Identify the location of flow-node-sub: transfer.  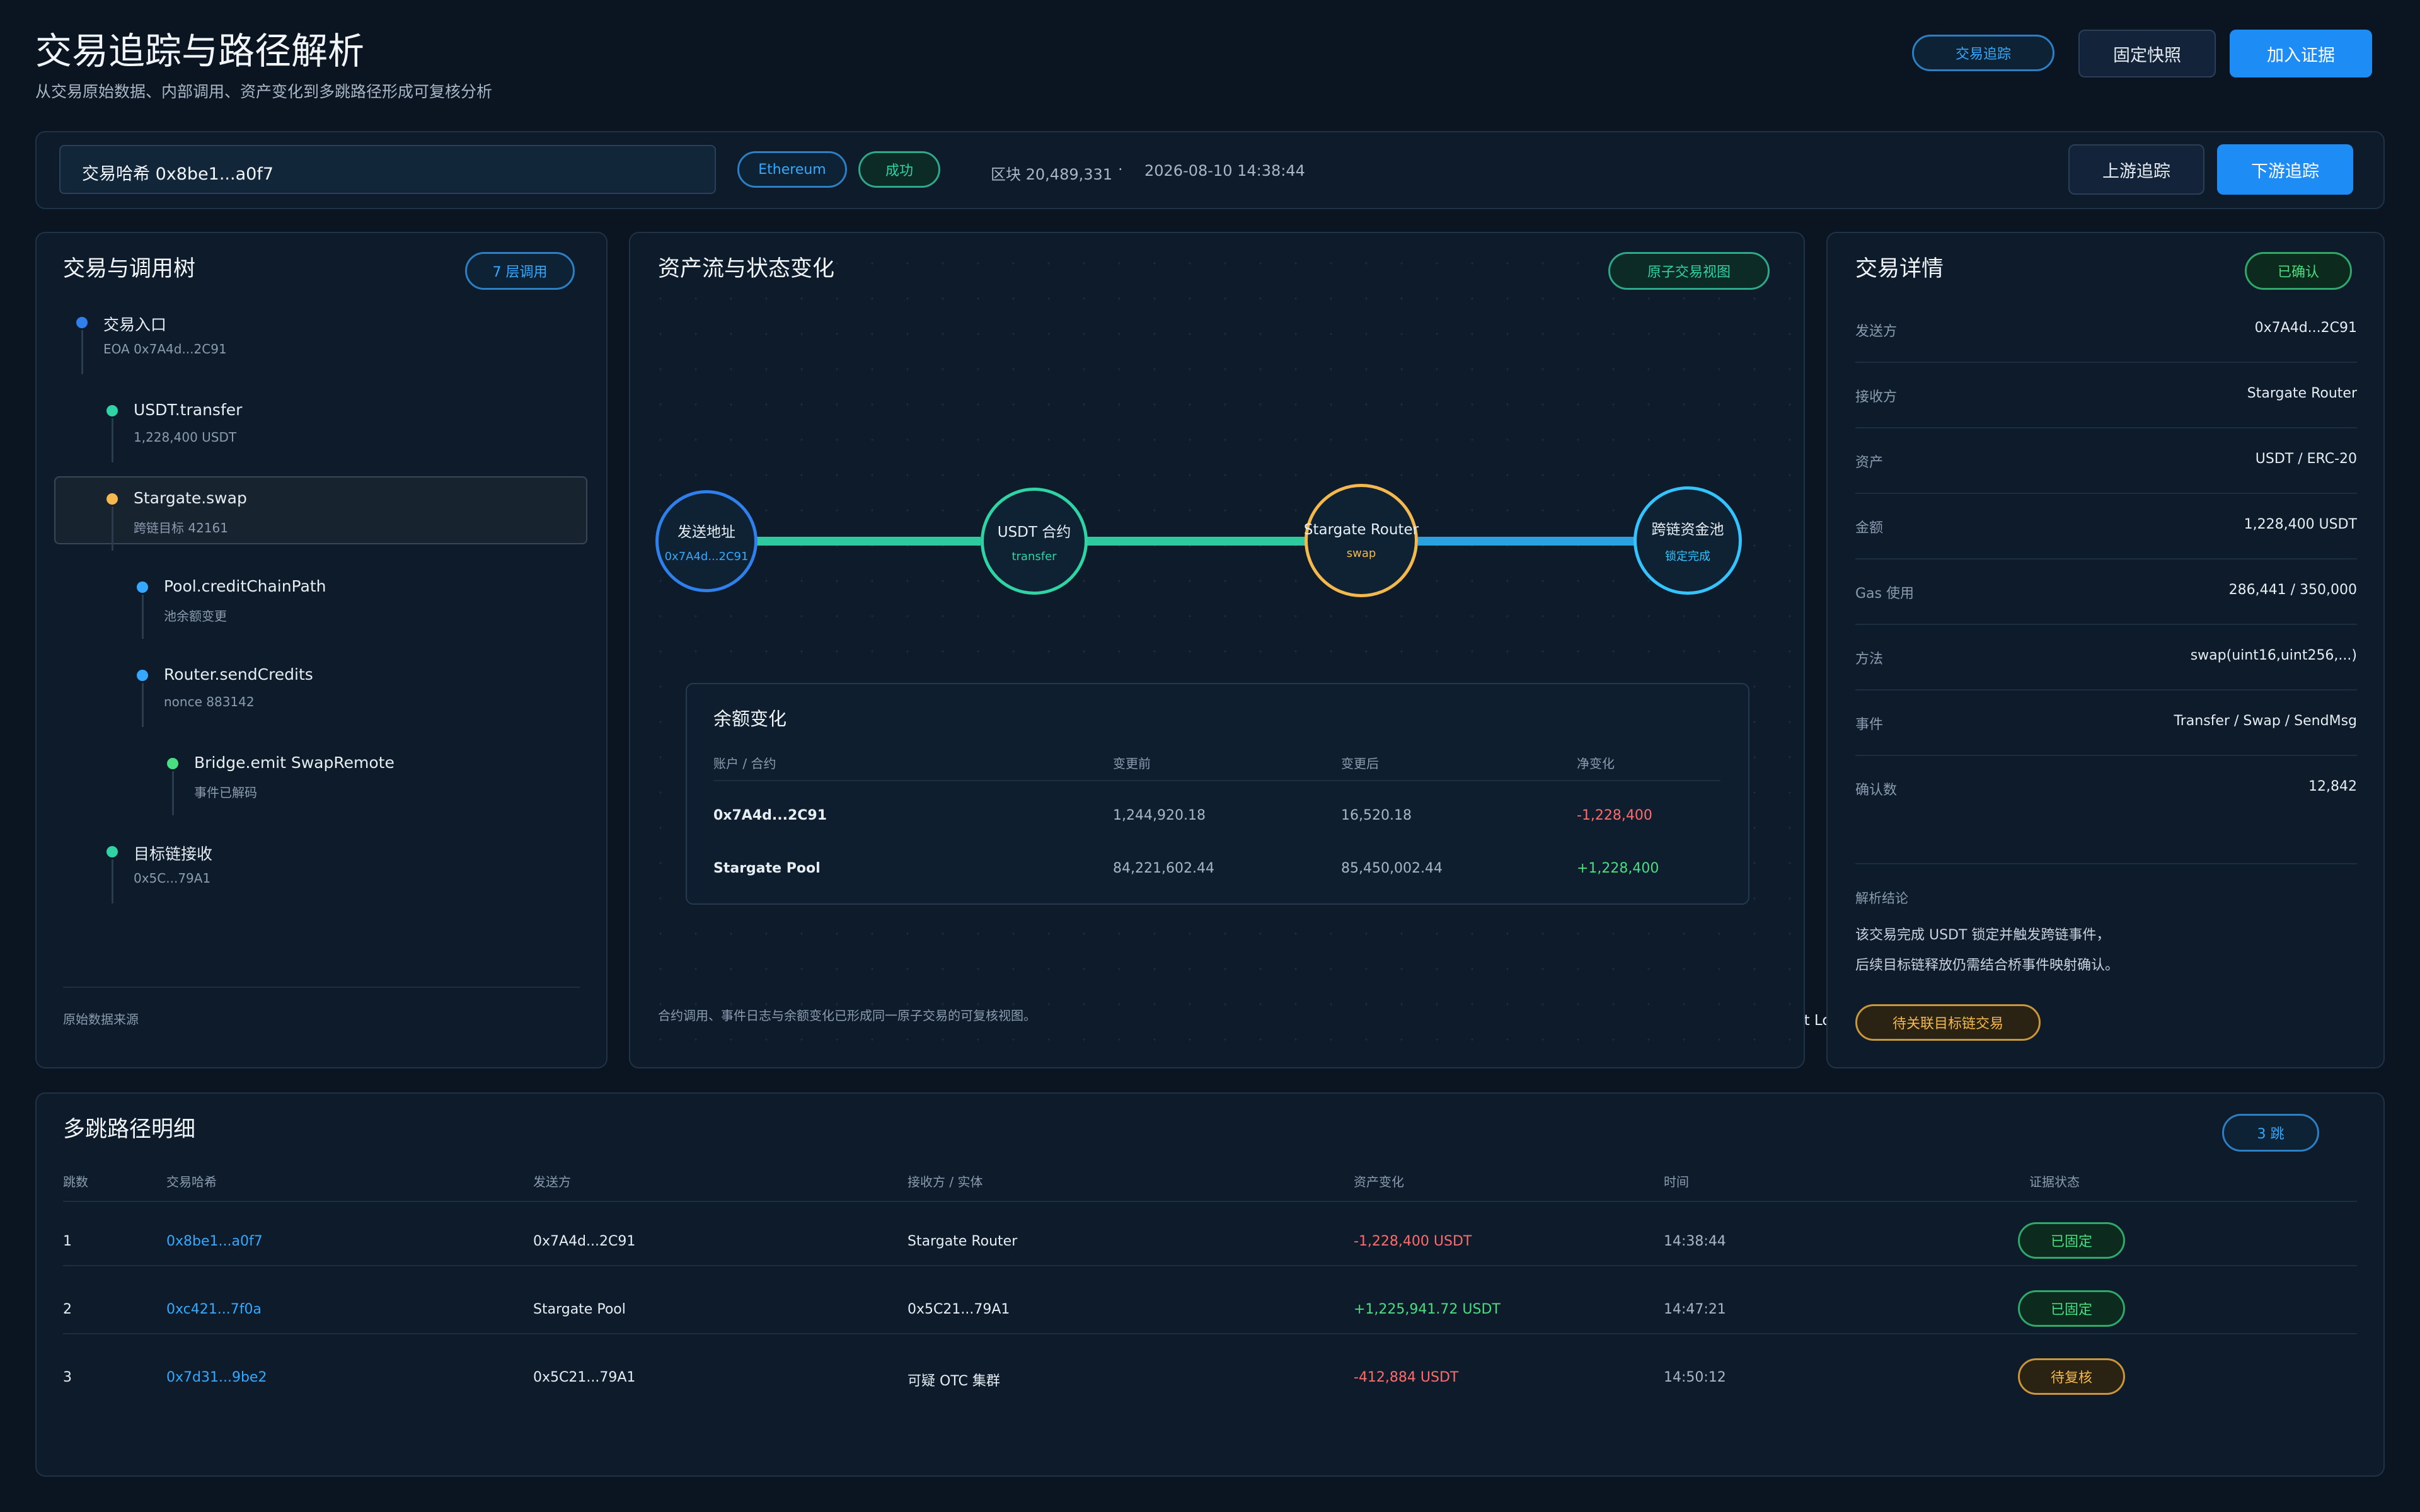
(1034, 556).